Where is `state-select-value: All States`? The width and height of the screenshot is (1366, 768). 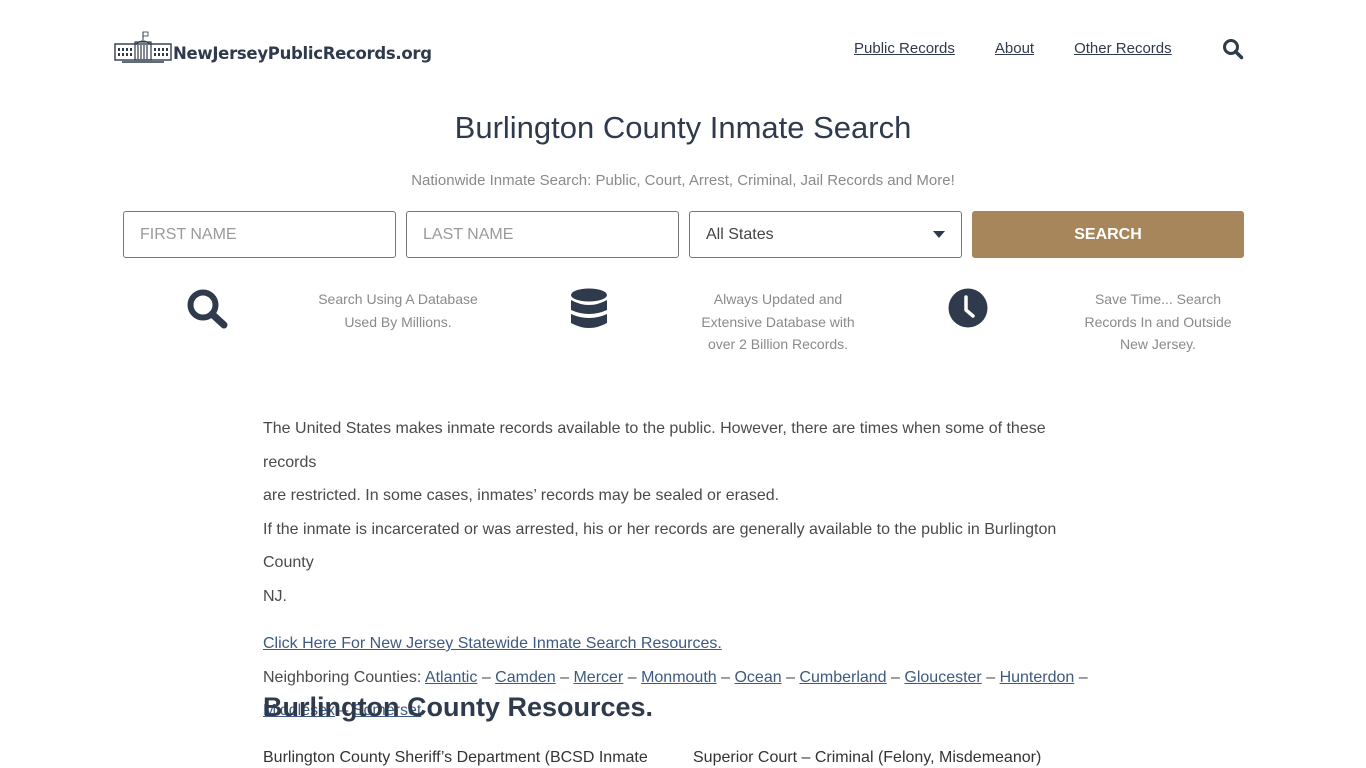
state-select-value: All States is located at coordinates (740, 234).